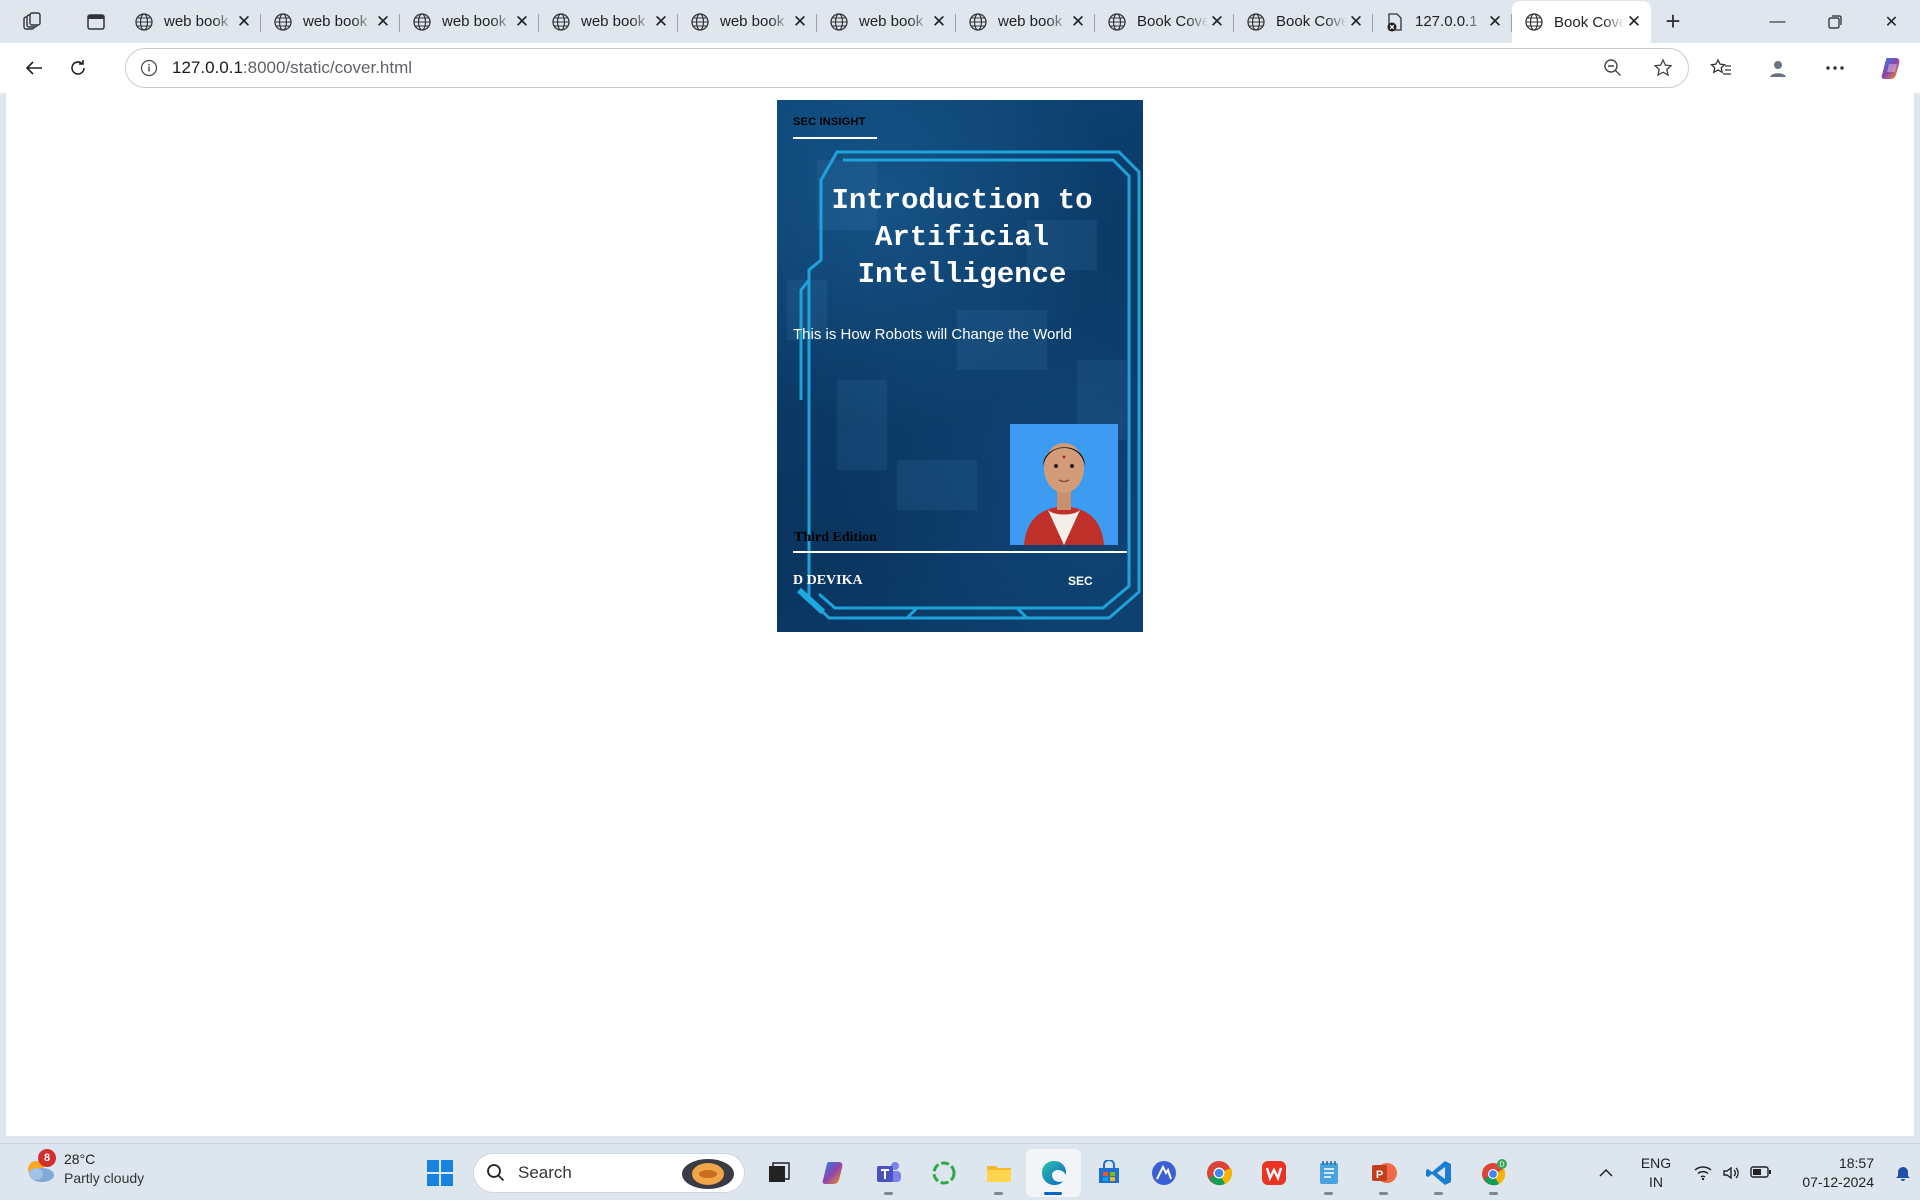 The height and width of the screenshot is (1200, 1920). Describe the element at coordinates (1673, 22) in the screenshot. I see `new-tab-button: +` at that location.